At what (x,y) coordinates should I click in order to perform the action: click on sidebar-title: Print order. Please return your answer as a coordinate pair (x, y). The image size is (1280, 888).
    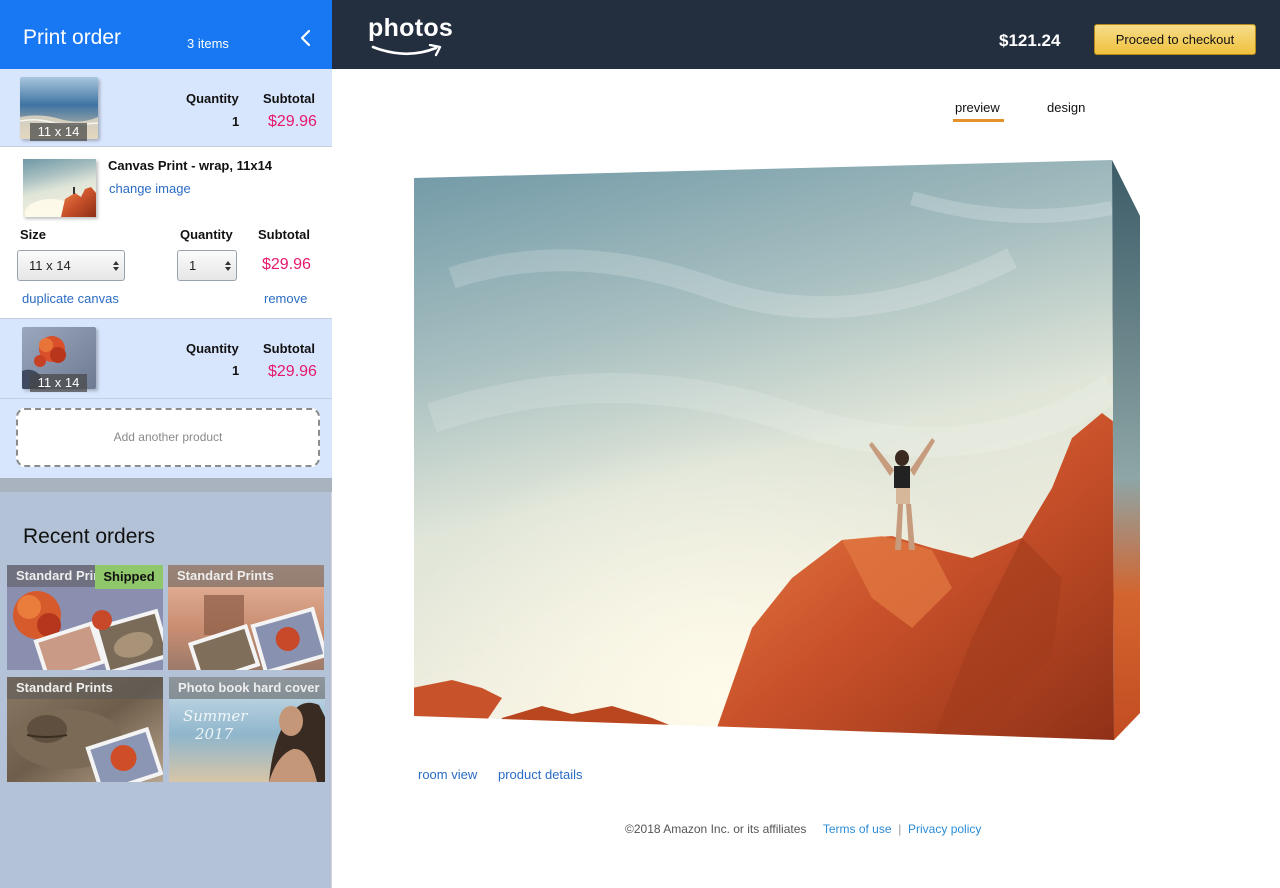
    Looking at the image, I should click on (72, 37).